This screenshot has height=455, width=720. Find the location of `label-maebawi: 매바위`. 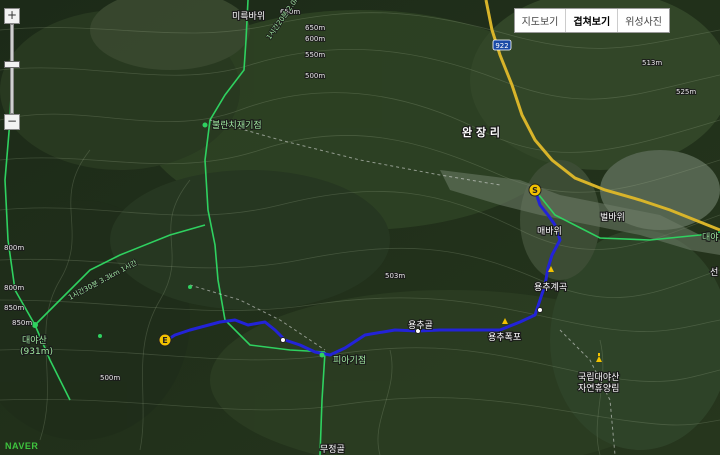

label-maebawi: 매바위 is located at coordinates (549, 231).